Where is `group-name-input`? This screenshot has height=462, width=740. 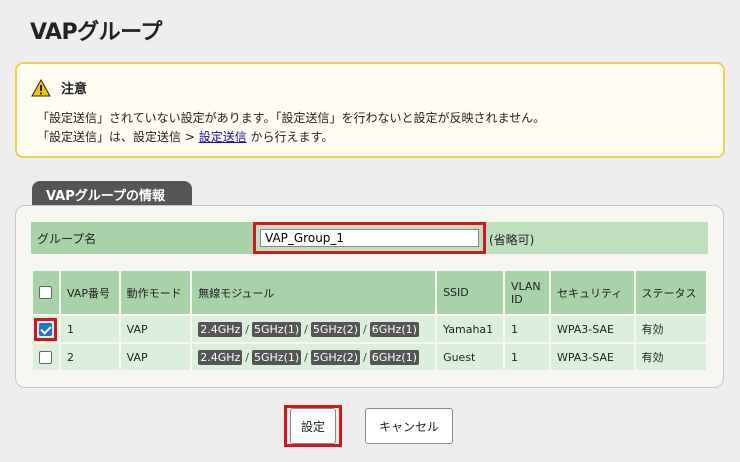 group-name-input is located at coordinates (369, 238).